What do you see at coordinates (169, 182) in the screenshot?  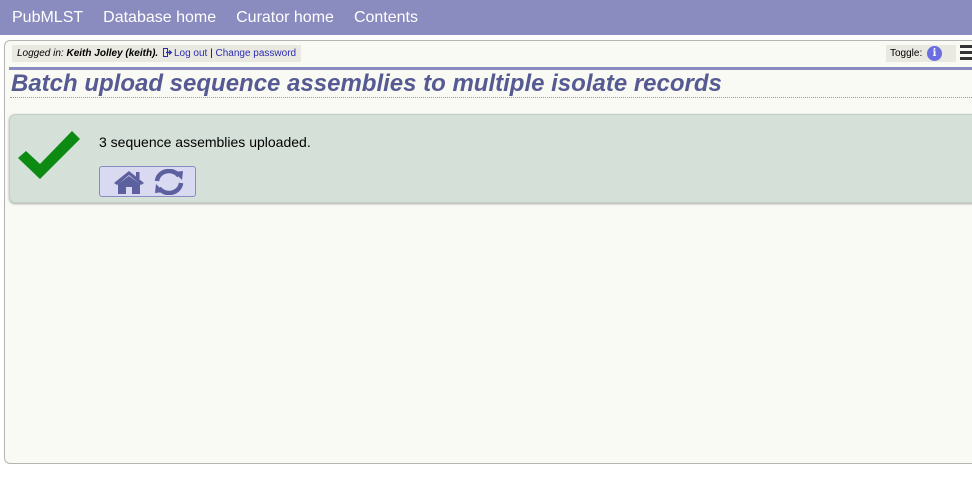 I see `refresh-icon` at bounding box center [169, 182].